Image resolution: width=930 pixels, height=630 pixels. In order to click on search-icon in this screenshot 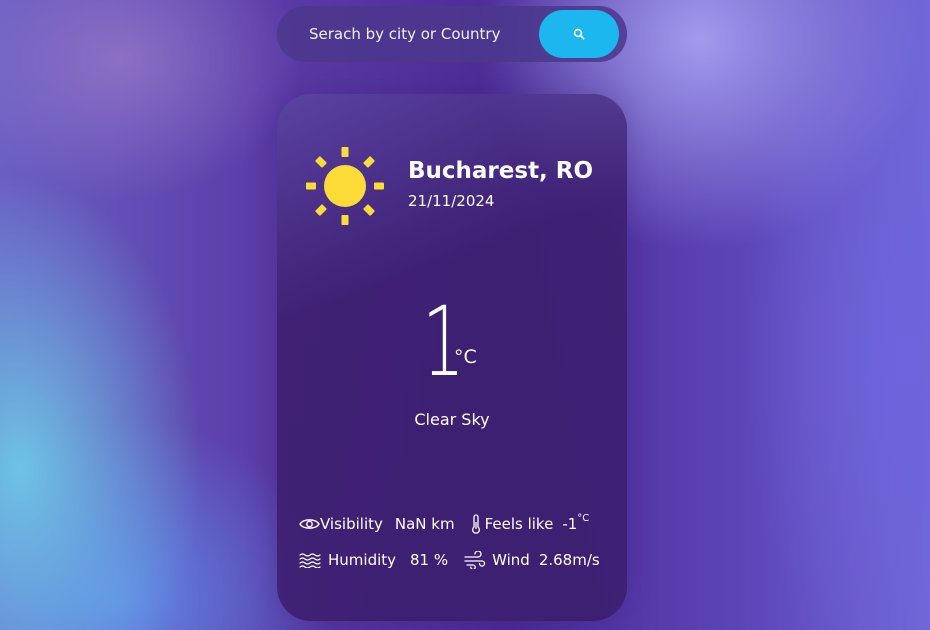, I will do `click(579, 34)`.